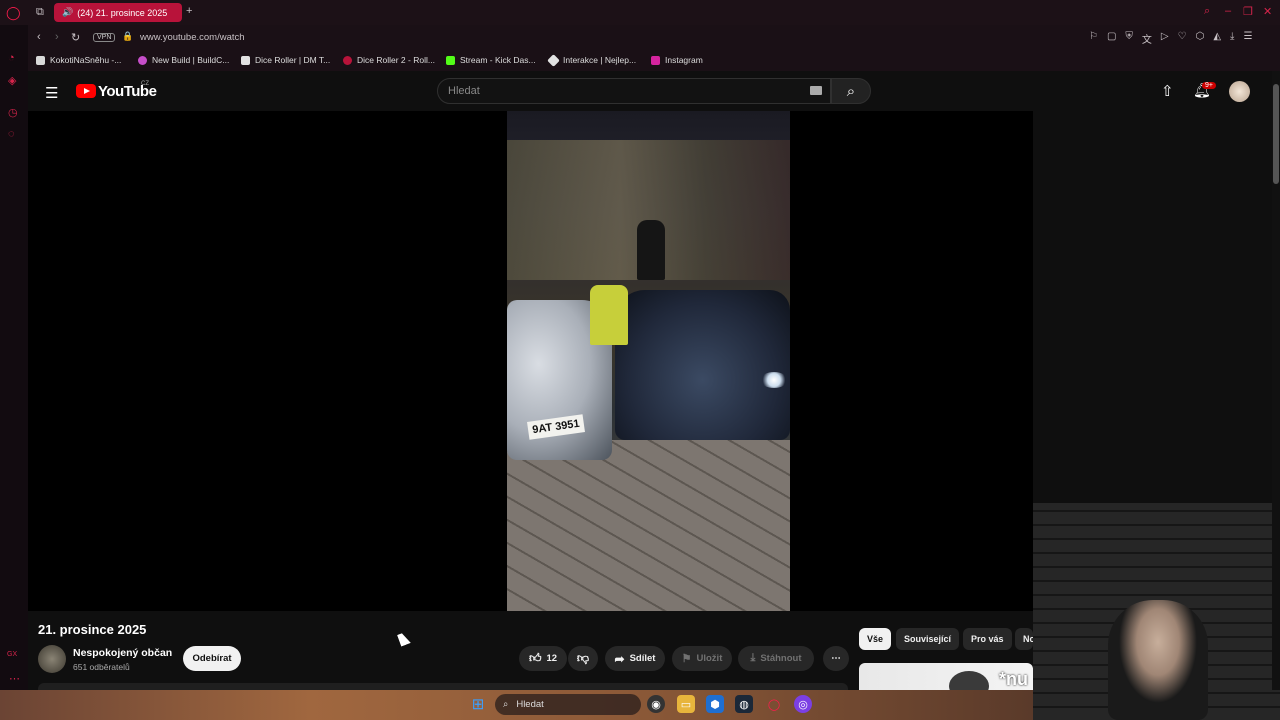 This screenshot has width=1280, height=720. Describe the element at coordinates (1024, 639) in the screenshot. I see `chip-more: No` at that location.